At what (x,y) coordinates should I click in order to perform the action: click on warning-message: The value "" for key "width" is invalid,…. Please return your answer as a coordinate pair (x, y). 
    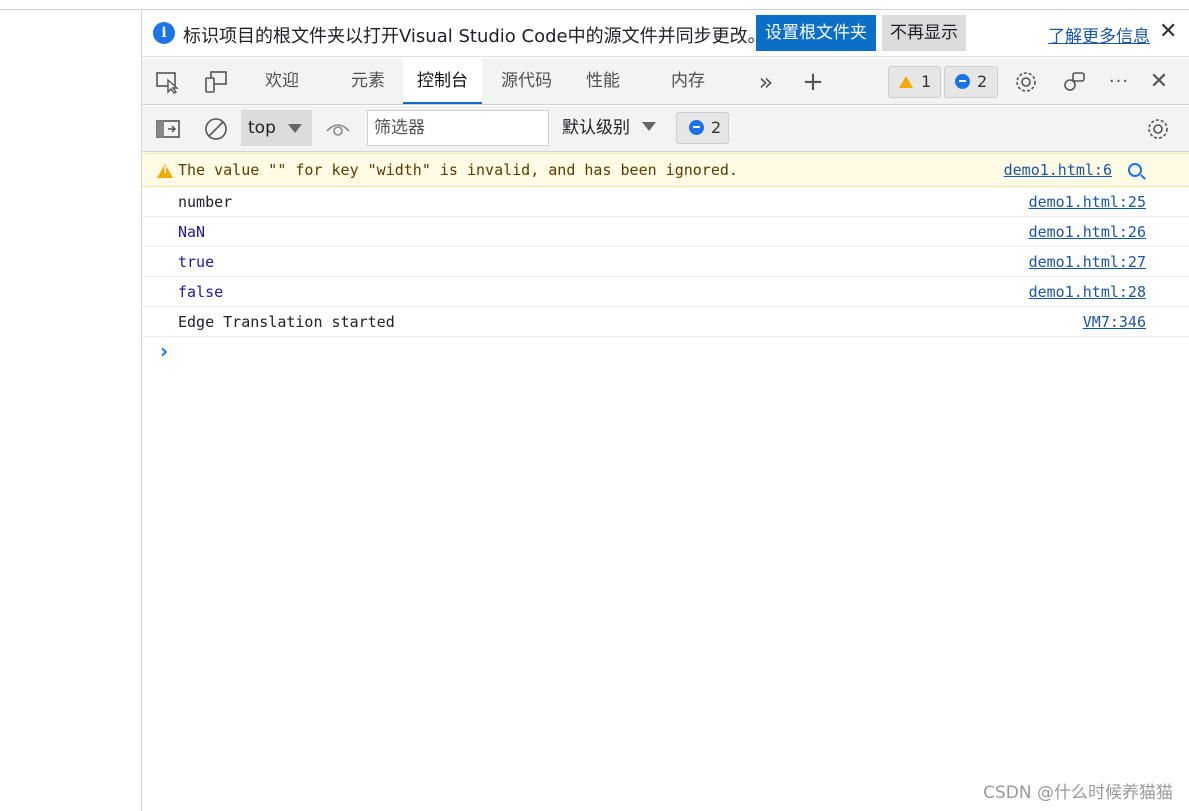
    Looking at the image, I should click on (458, 170).